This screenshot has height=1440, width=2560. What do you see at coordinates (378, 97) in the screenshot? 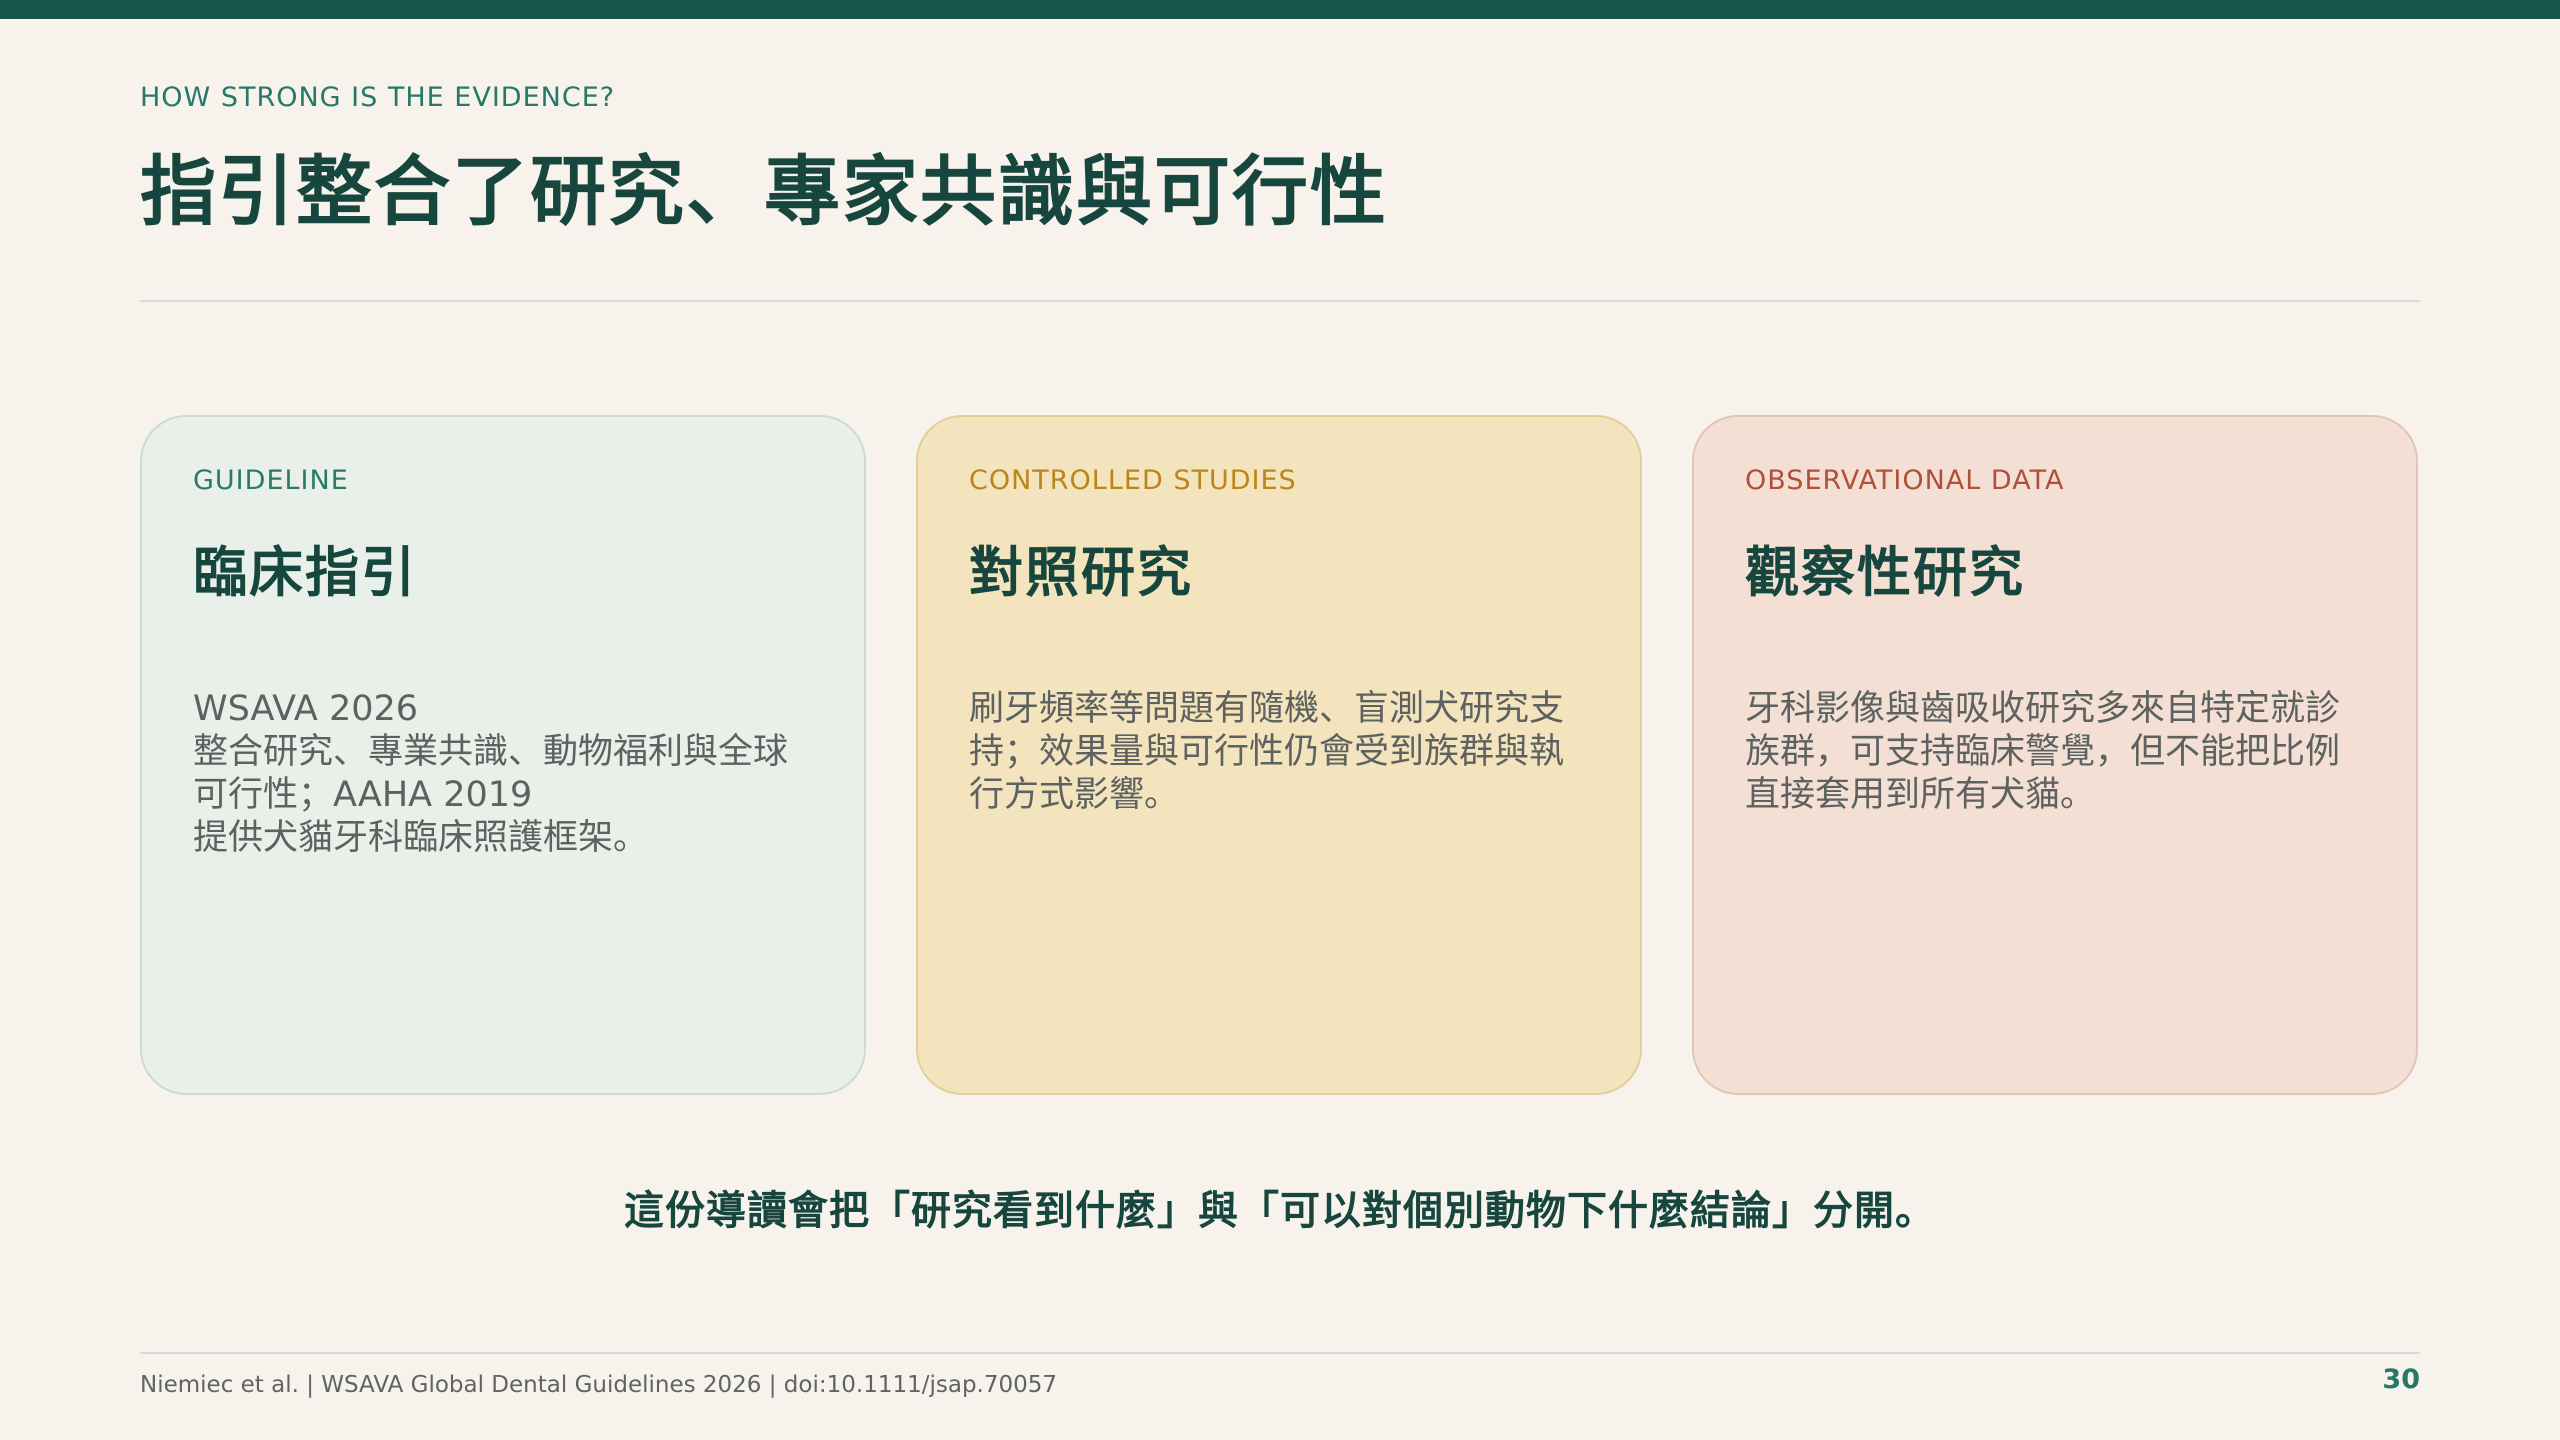
I see `section-eyebrow: HOW STRONG IS THE EVIDENCE?` at bounding box center [378, 97].